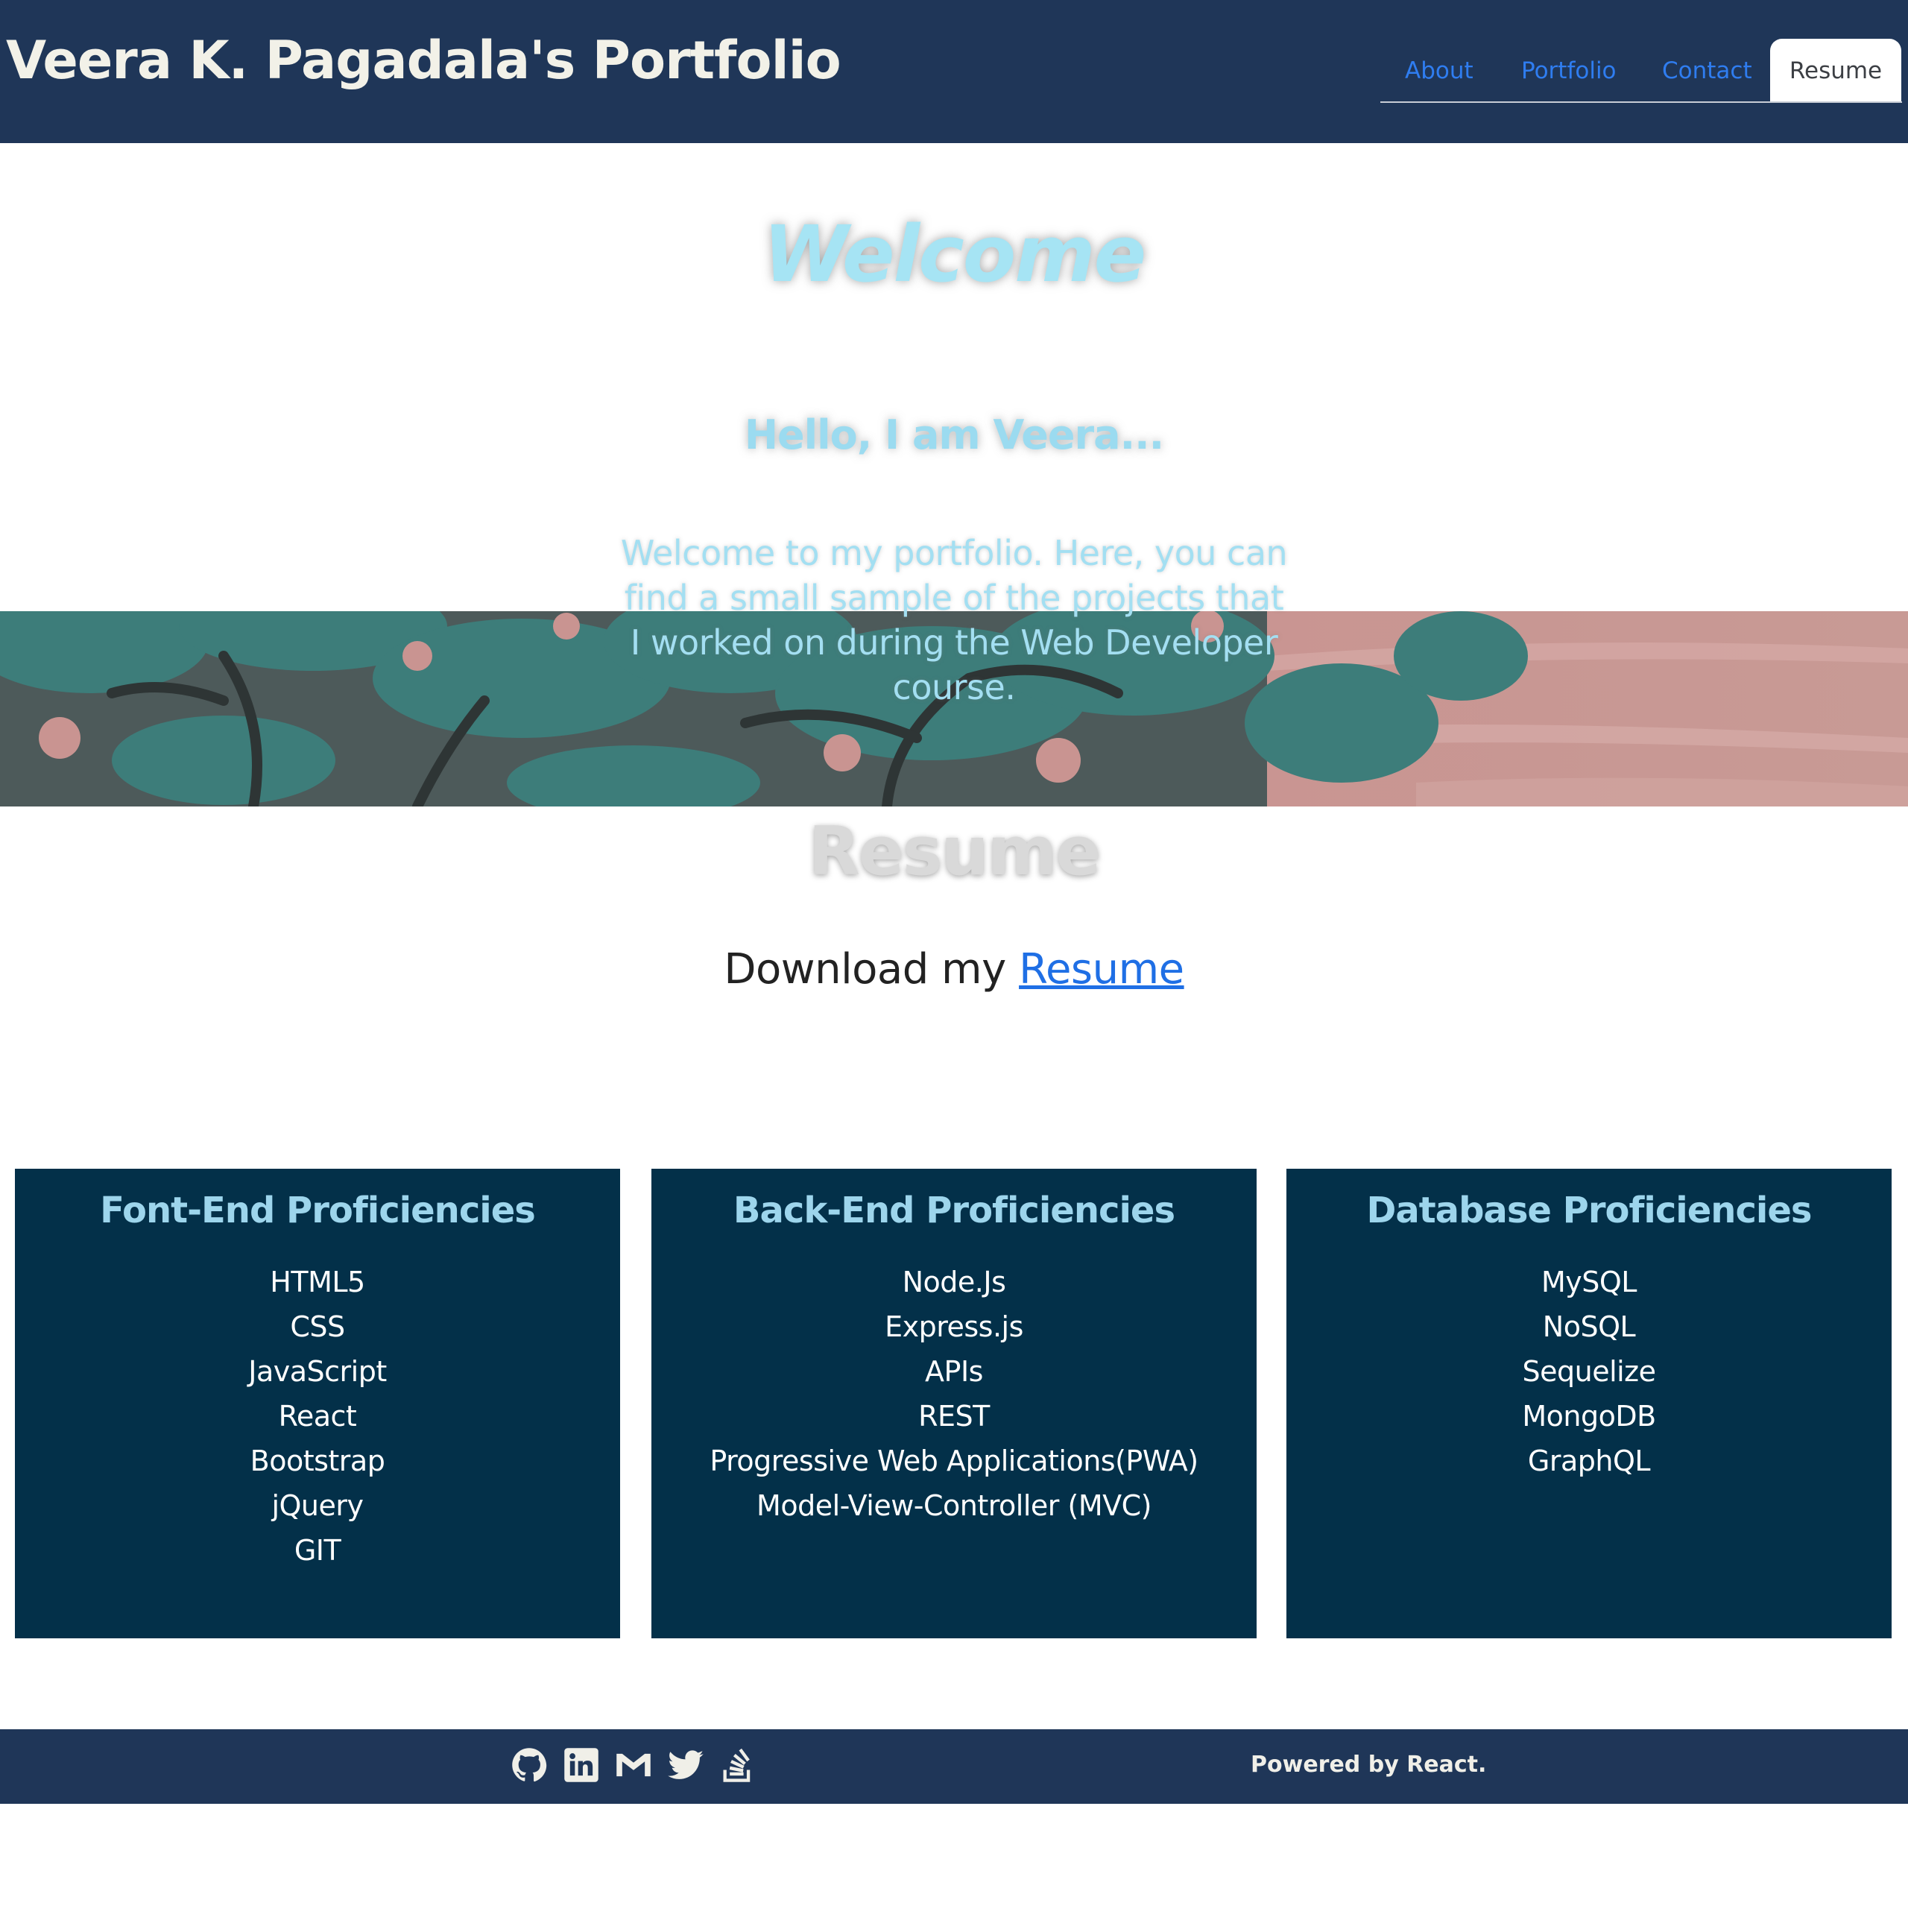 The image size is (1908, 1932). I want to click on card-title: Database Proficiencies, so click(1590, 1210).